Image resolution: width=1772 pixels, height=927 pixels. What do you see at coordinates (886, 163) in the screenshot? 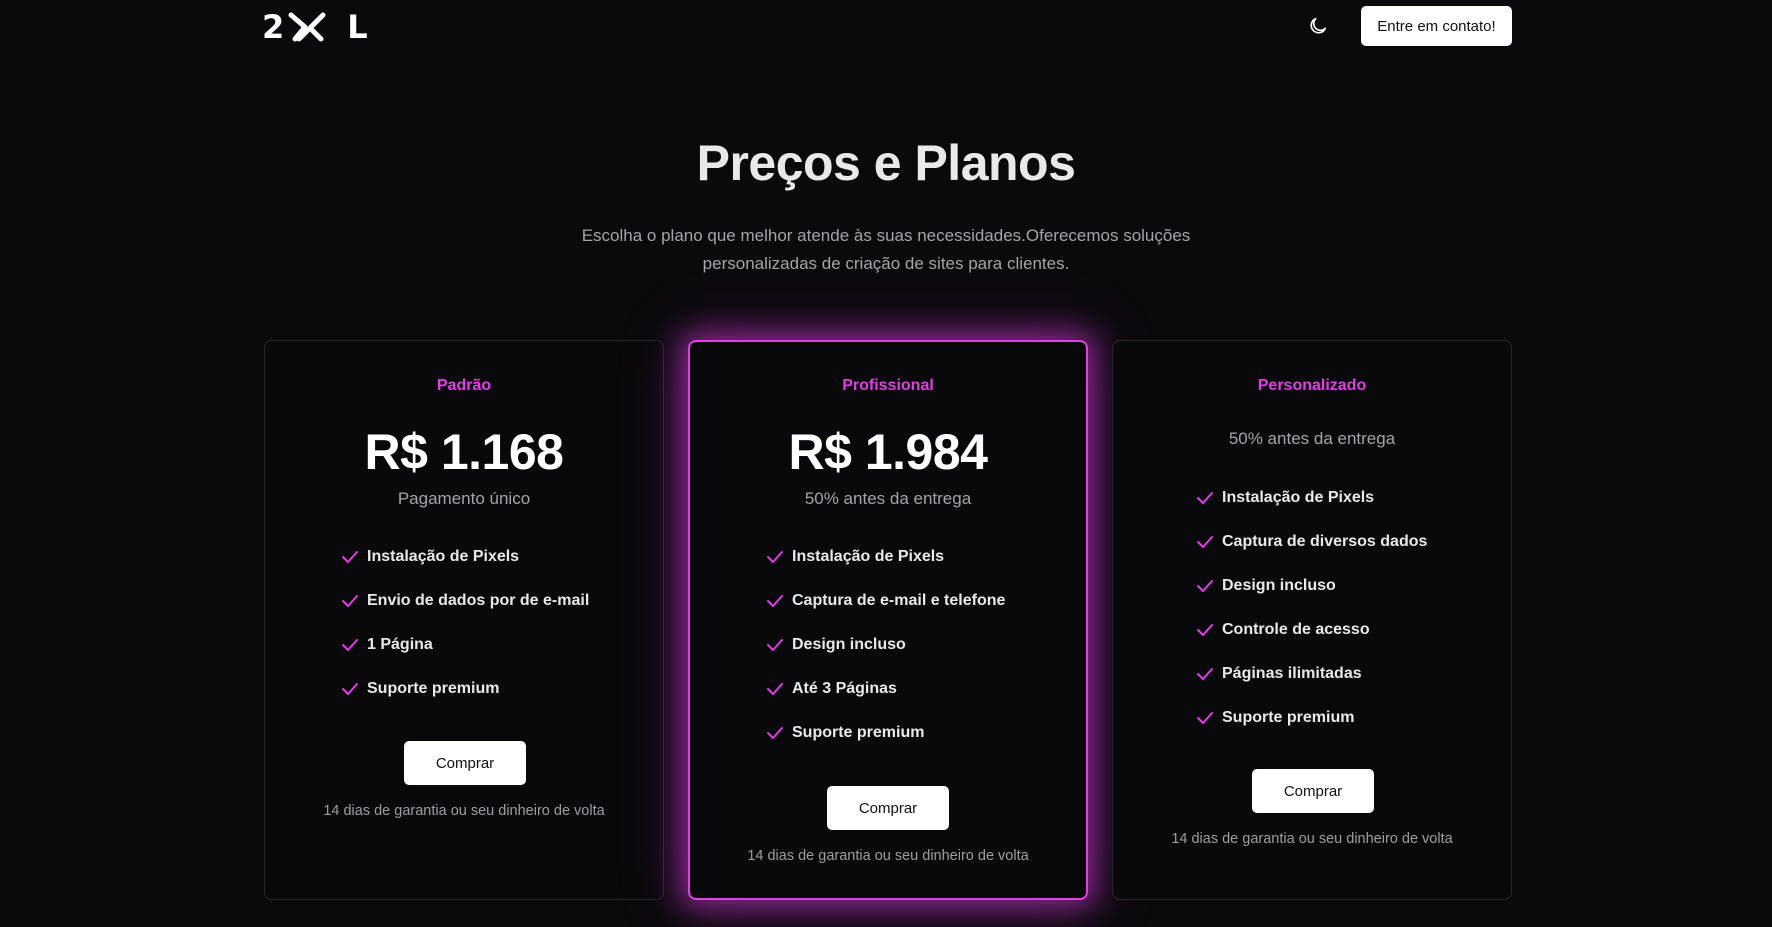
I see `page-title: Preços e Planos` at bounding box center [886, 163].